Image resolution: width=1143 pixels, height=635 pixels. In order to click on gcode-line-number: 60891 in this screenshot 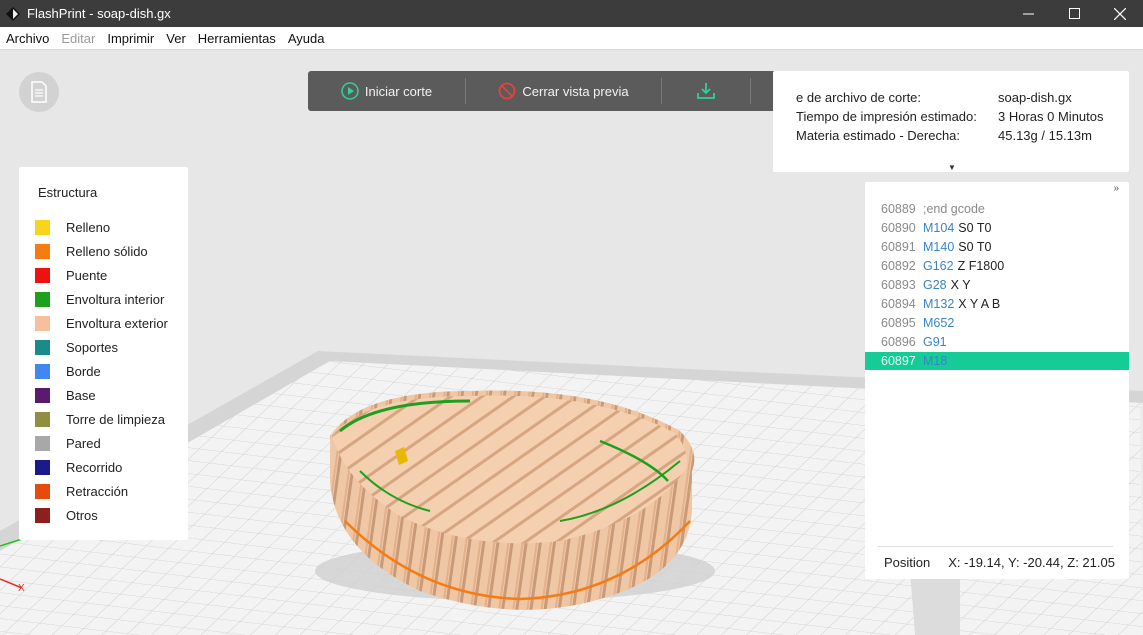, I will do `click(898, 247)`.